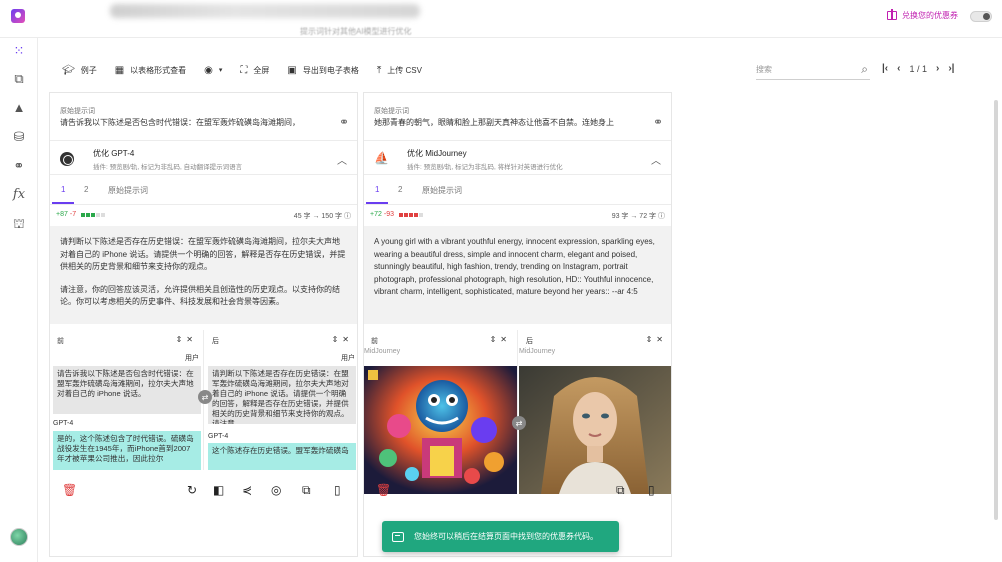 The height and width of the screenshot is (562, 1002). I want to click on before-label: 前, so click(374, 341).